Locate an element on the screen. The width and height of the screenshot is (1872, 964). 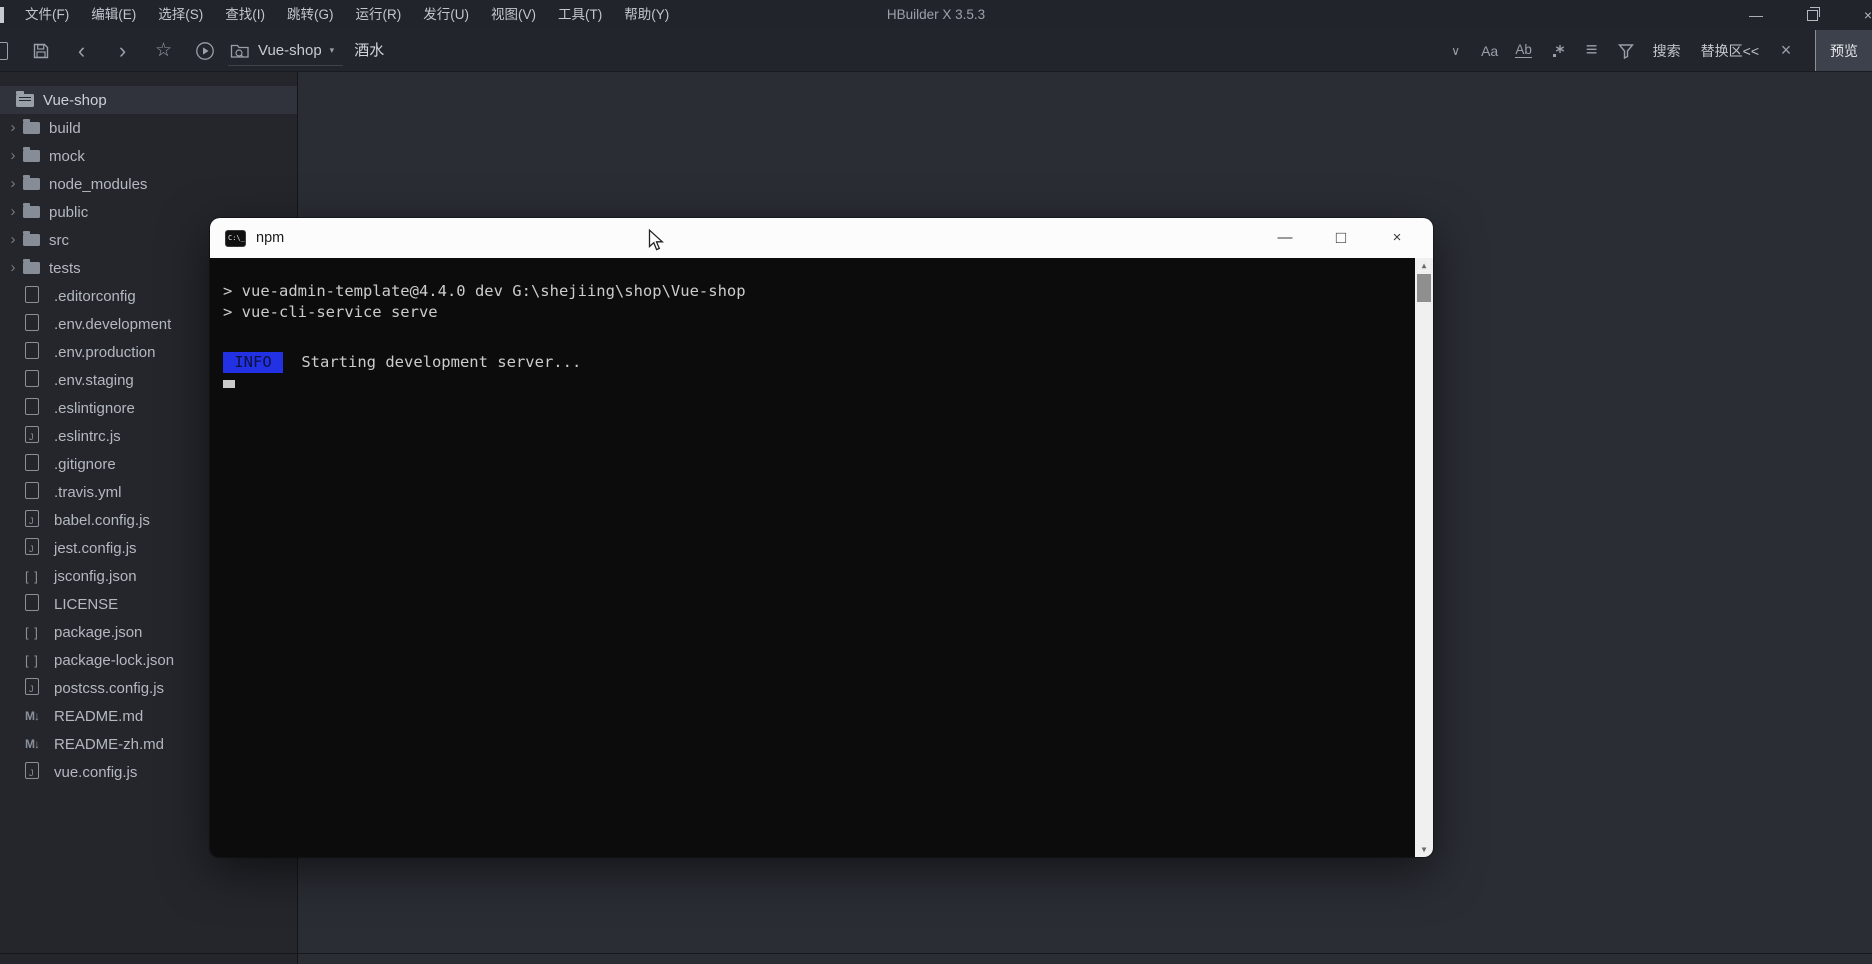
tree-item-label: package-lock.json is located at coordinates (114, 660).